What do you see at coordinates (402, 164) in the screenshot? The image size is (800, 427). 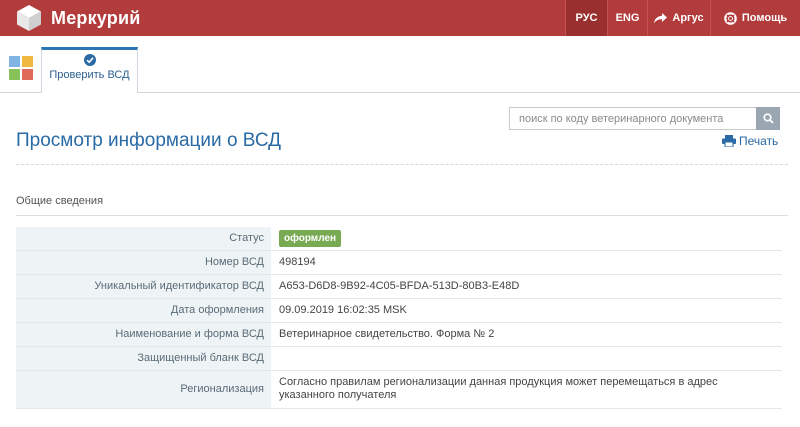 I see `title-divider` at bounding box center [402, 164].